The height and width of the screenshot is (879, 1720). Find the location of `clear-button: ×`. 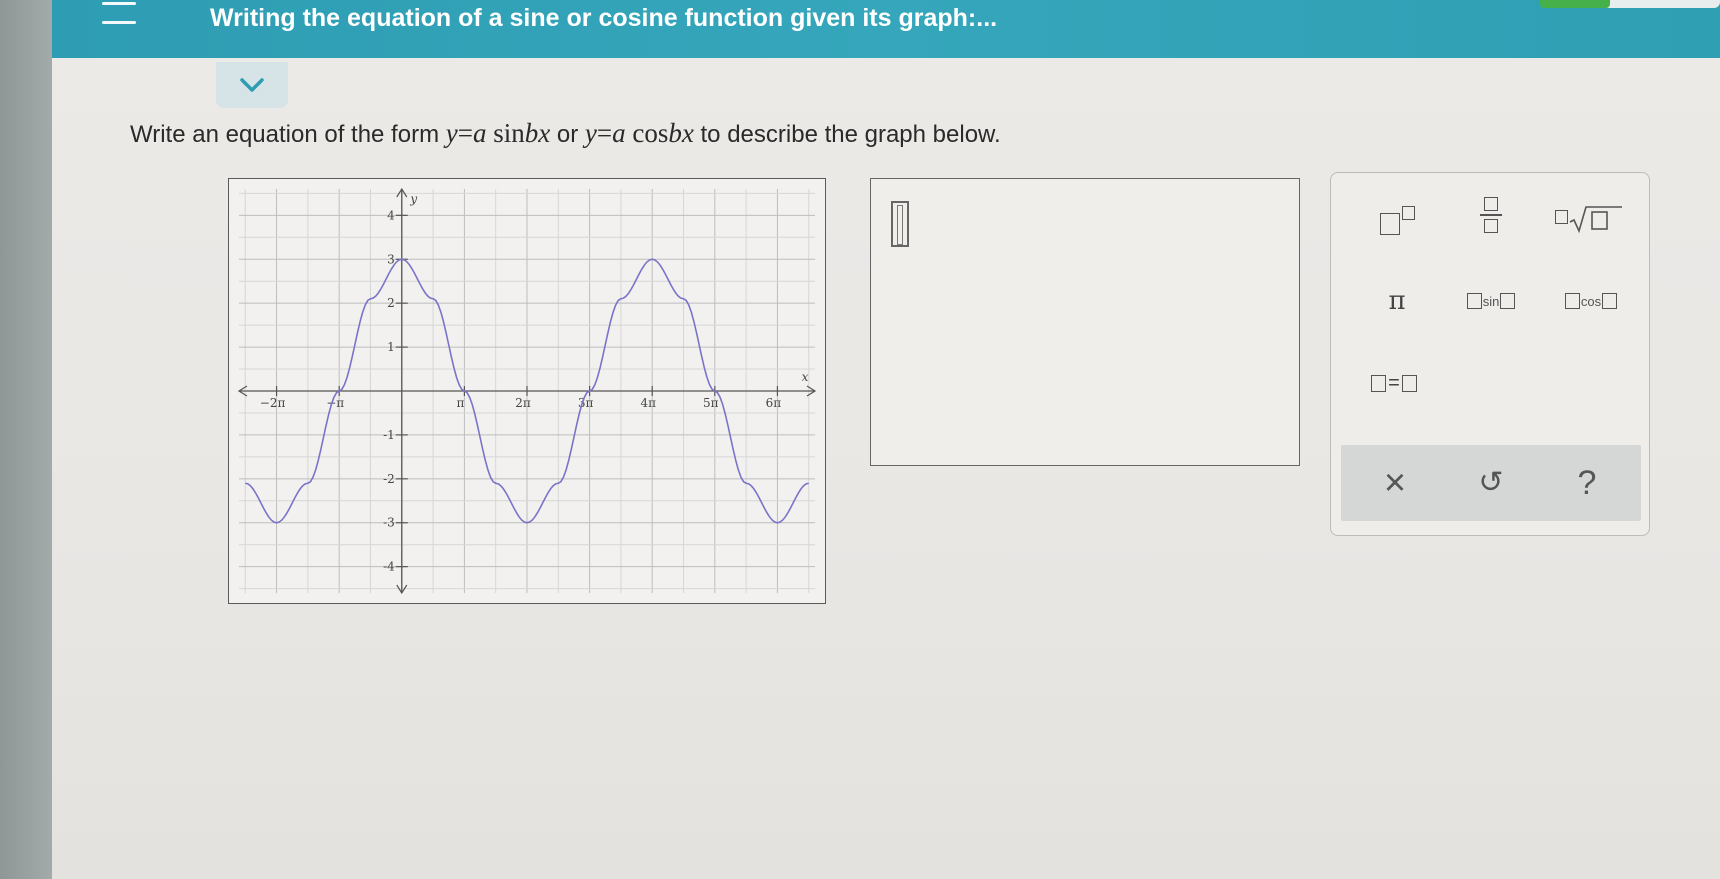

clear-button: × is located at coordinates (1395, 483).